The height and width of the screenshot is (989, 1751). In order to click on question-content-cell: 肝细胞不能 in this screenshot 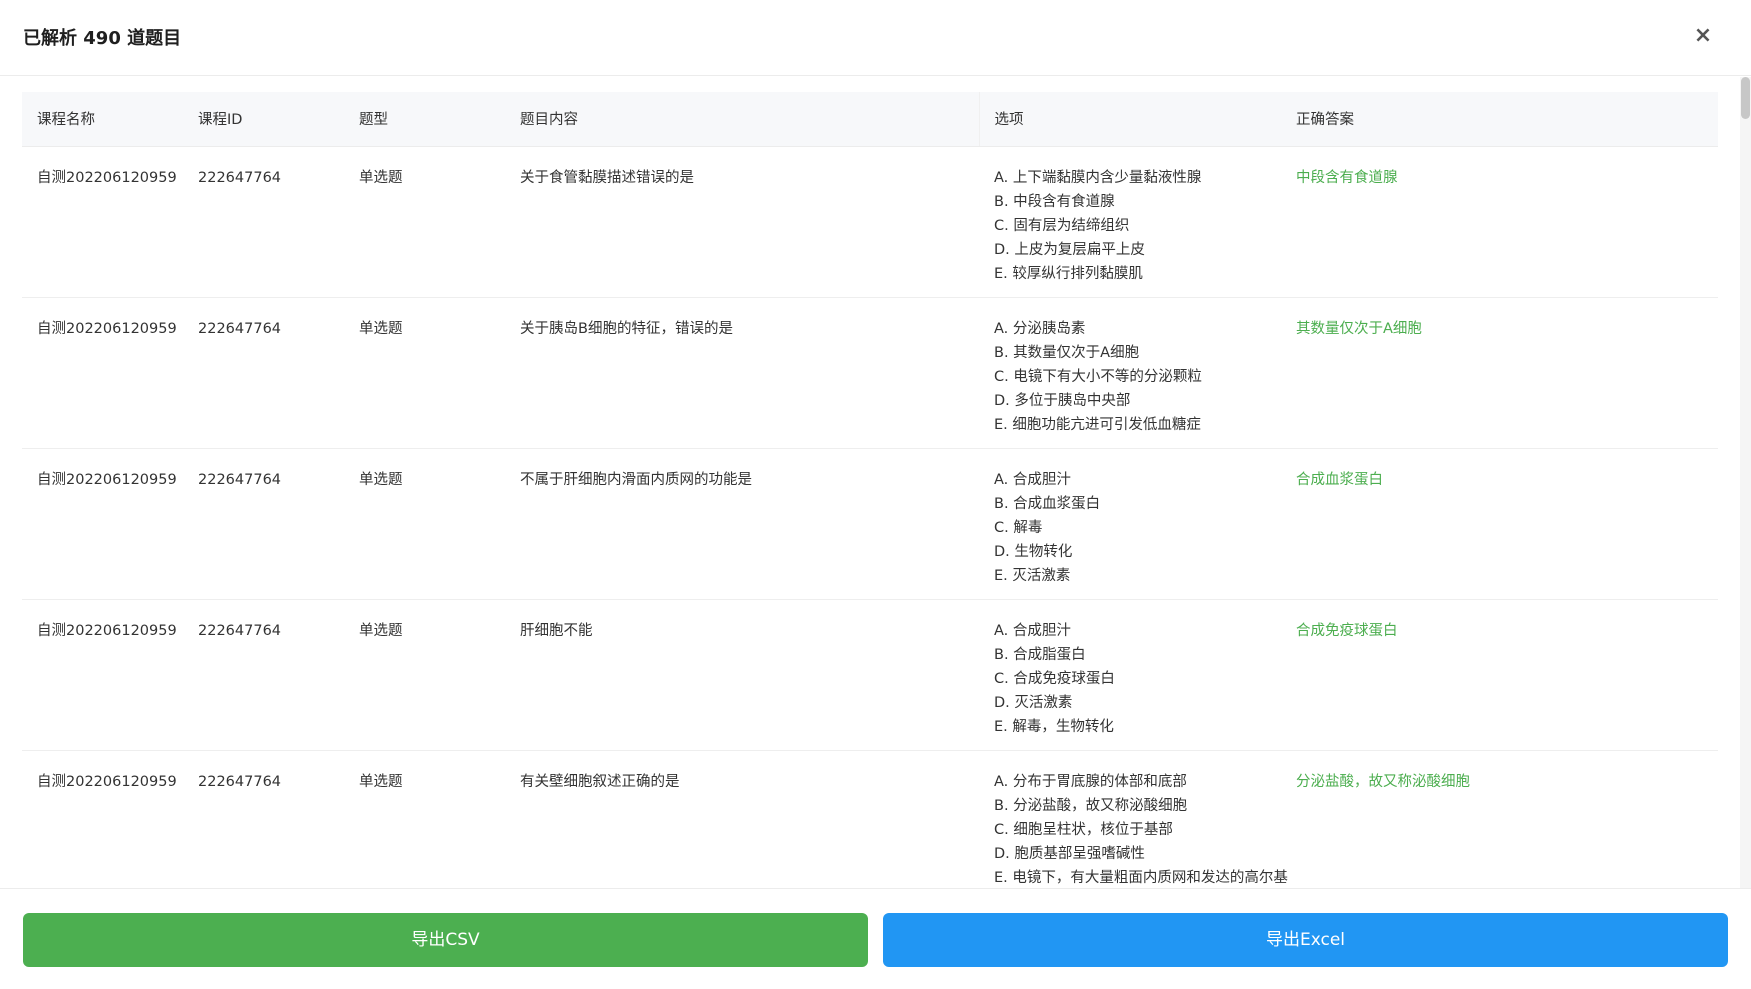, I will do `click(742, 675)`.